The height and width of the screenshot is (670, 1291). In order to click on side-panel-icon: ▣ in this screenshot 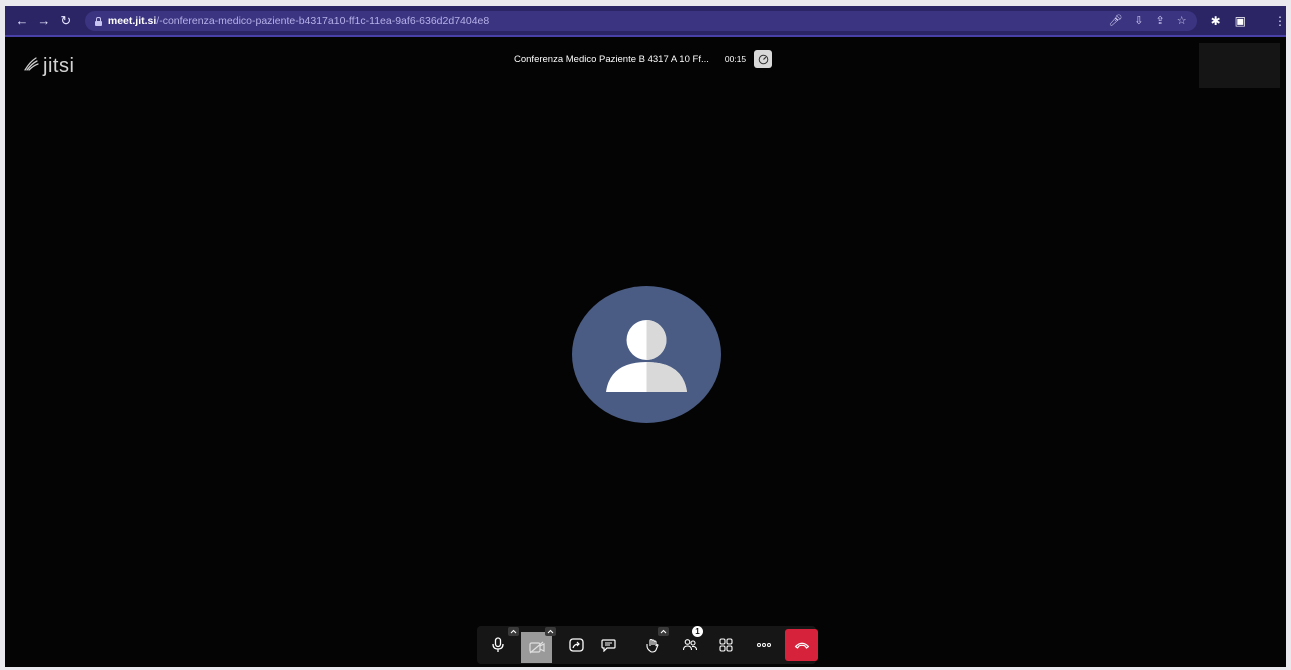, I will do `click(1240, 21)`.